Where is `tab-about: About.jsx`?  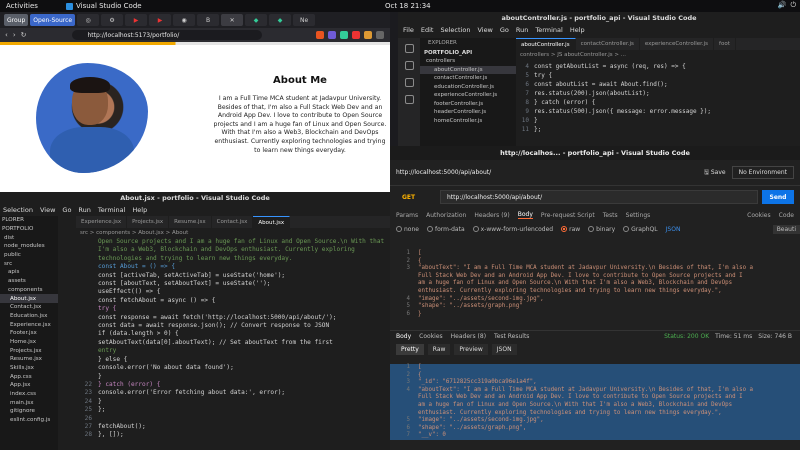 tab-about: About.jsx is located at coordinates (272, 222).